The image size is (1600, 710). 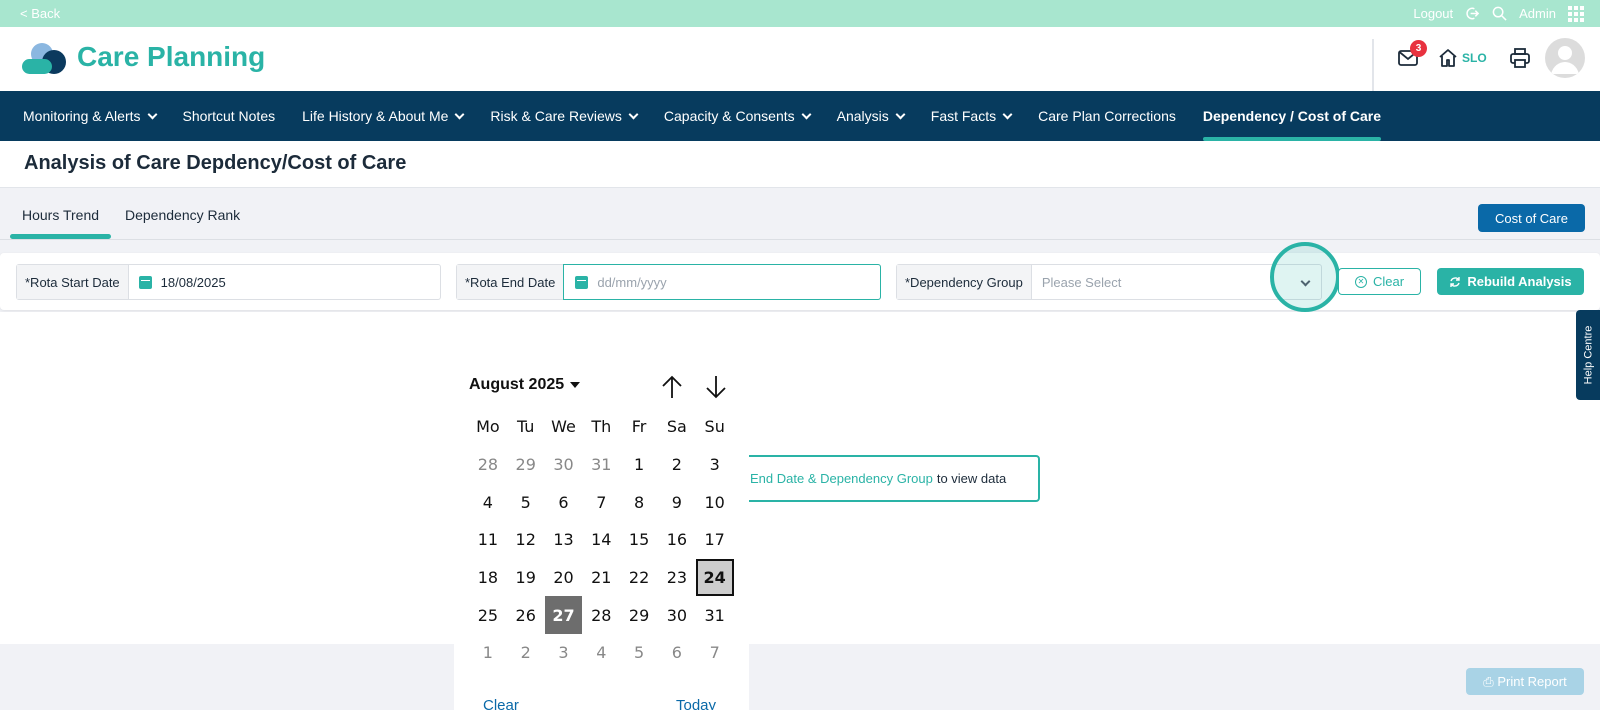 I want to click on nav-item-label: Life History & About Me, so click(x=375, y=116).